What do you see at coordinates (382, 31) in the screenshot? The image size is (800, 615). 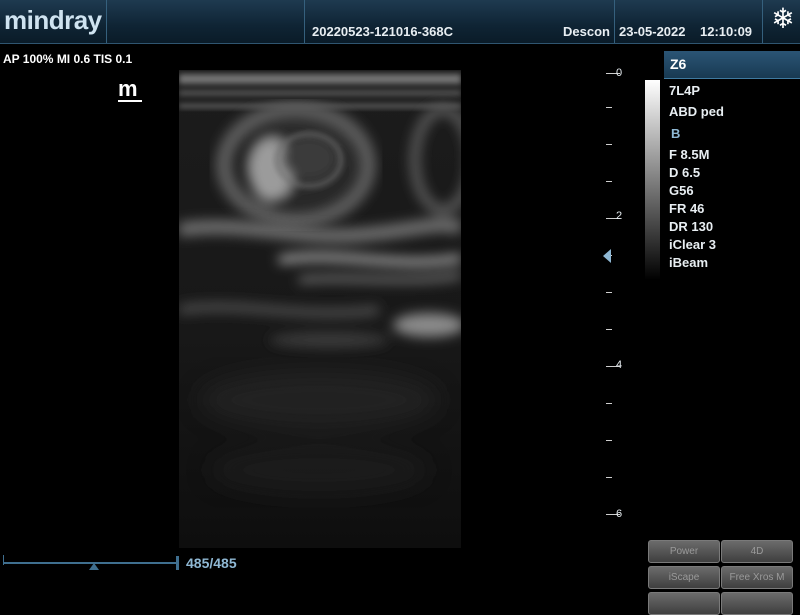 I see `exam-id: 20220523-121016-368C` at bounding box center [382, 31].